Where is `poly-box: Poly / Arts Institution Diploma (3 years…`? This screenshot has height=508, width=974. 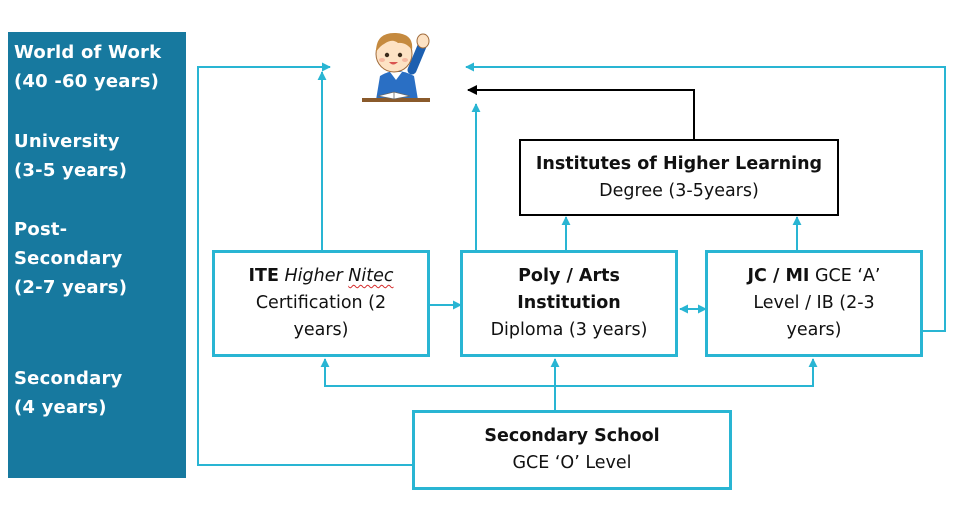
poly-box: Poly / Arts Institution Diploma (3 years… is located at coordinates (569, 303).